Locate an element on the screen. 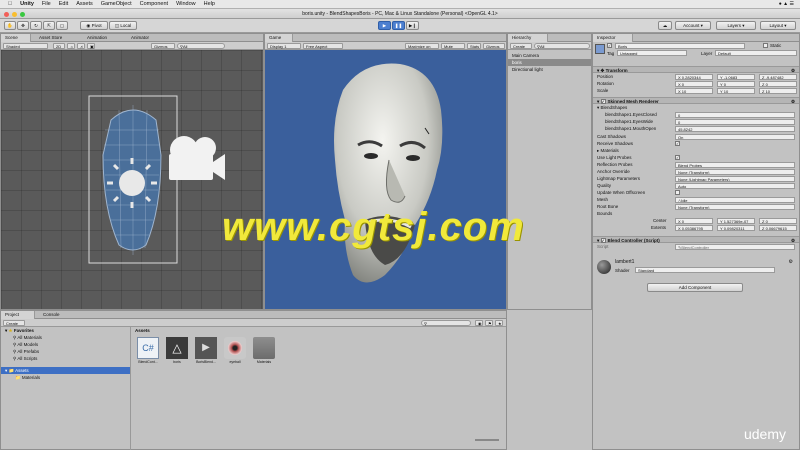 This screenshot has width=800, height=450. audio-toggle-icon: ♬ is located at coordinates (81, 46).